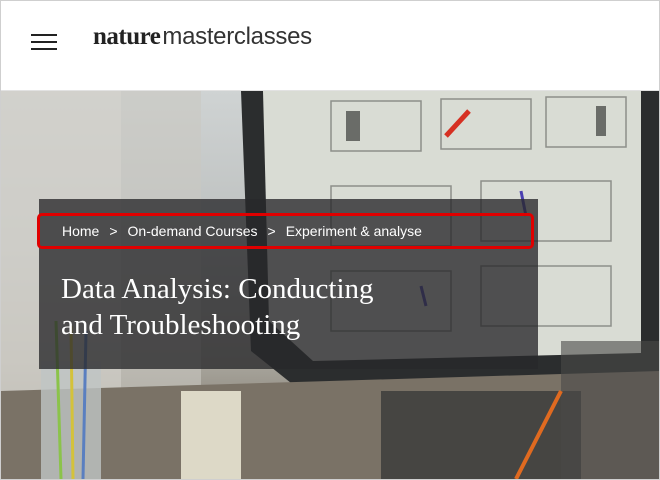  Describe the element at coordinates (80, 231) in the screenshot. I see `breadcrumb-home-link: Home` at that location.